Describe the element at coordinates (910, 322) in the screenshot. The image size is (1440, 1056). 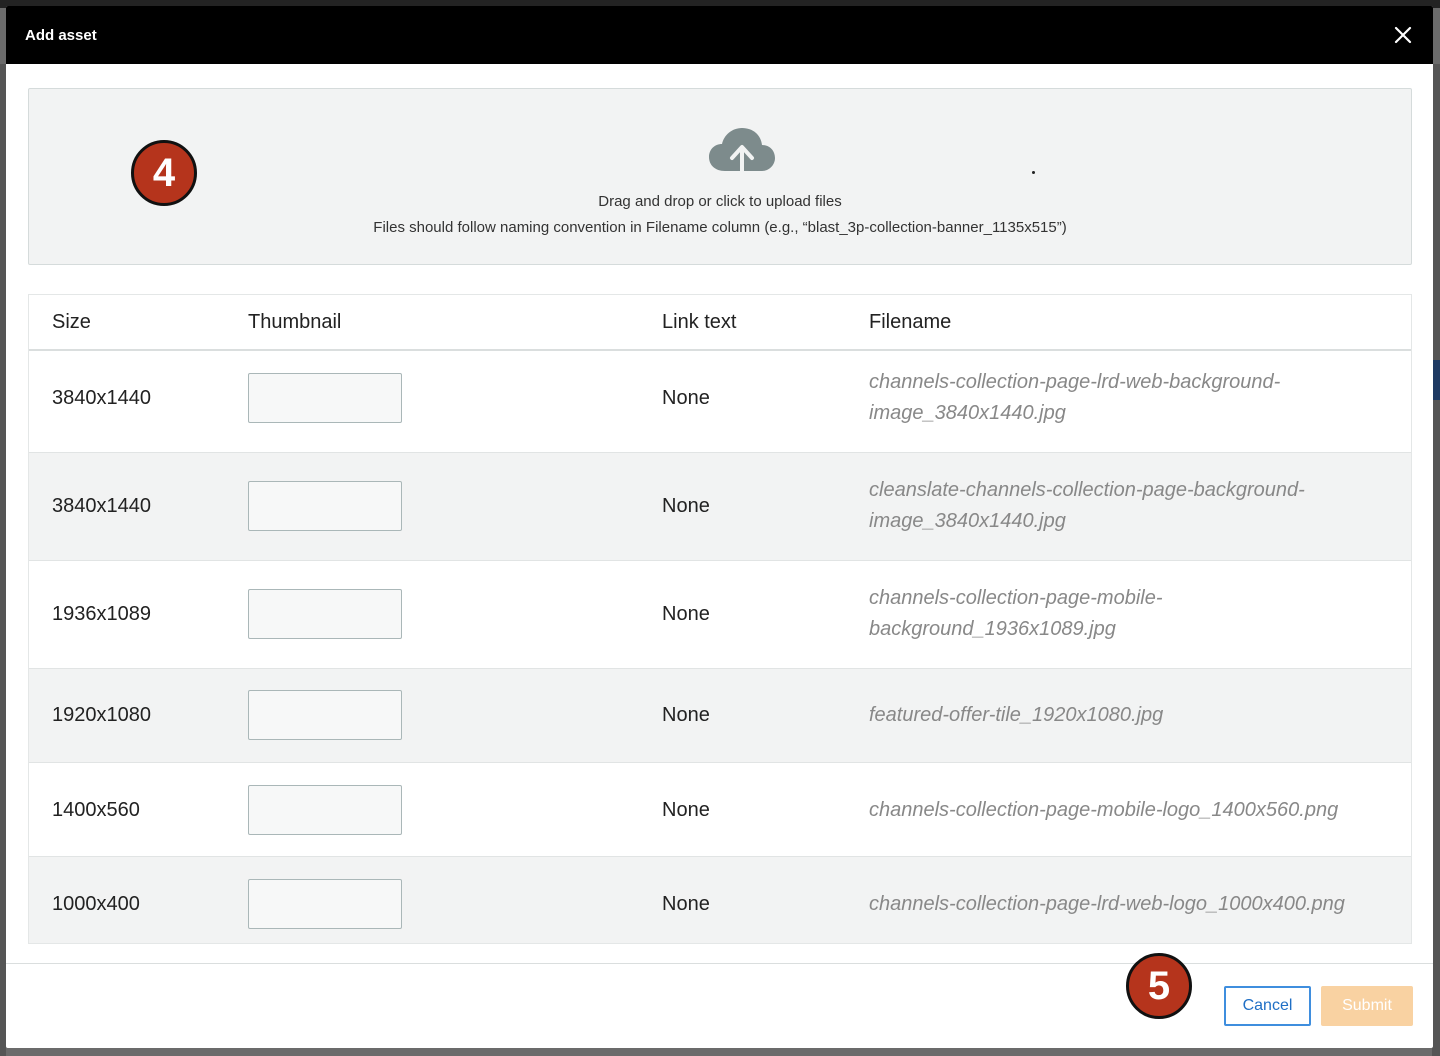
I see `column-header-filename: Filename` at that location.